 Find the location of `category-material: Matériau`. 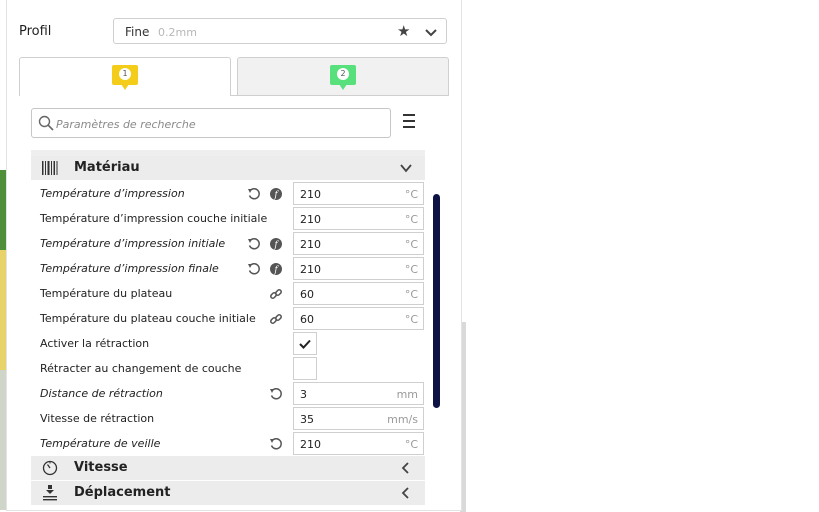

category-material: Matériau is located at coordinates (228, 168).